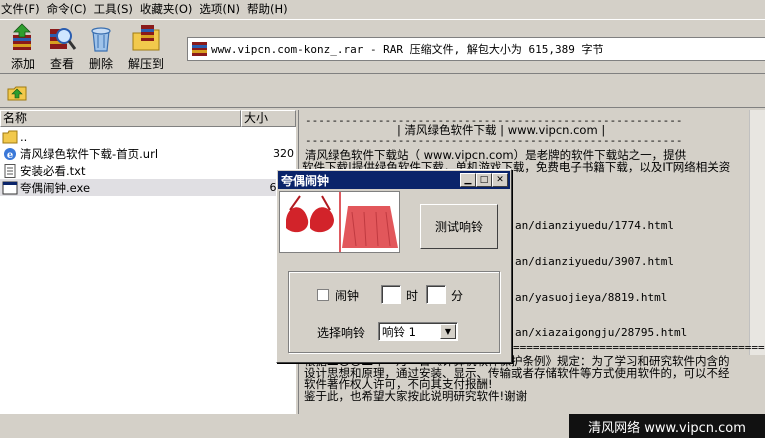  I want to click on menu-command: 命令(C), so click(69, 9).